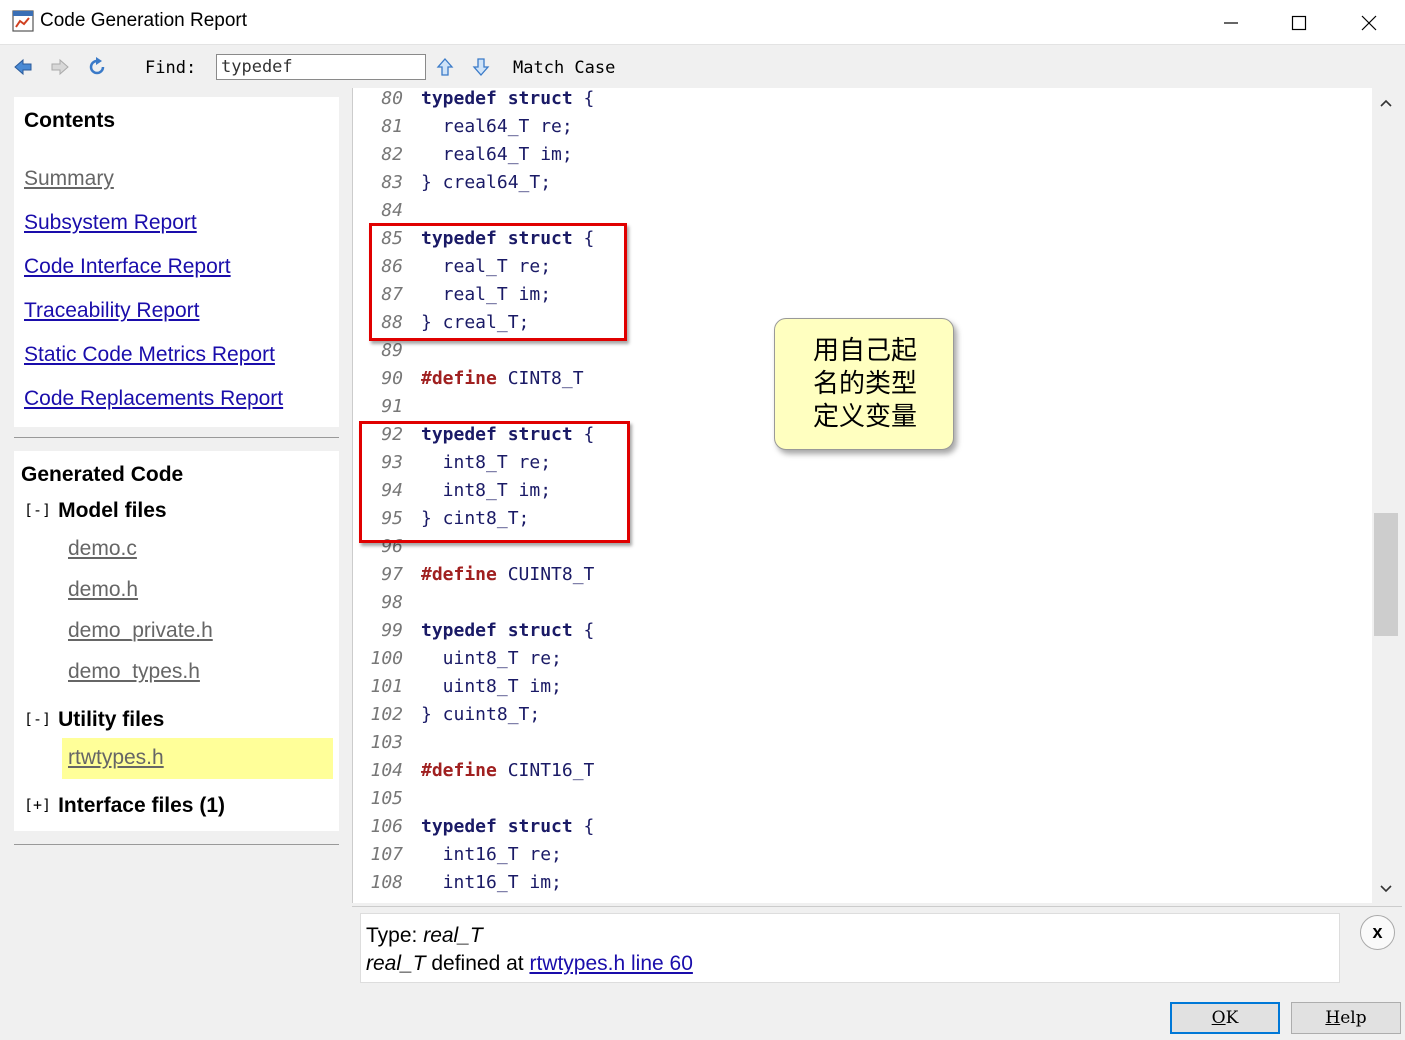 Image resolution: width=1405 pixels, height=1040 pixels. I want to click on close-window-button, so click(1369, 22).